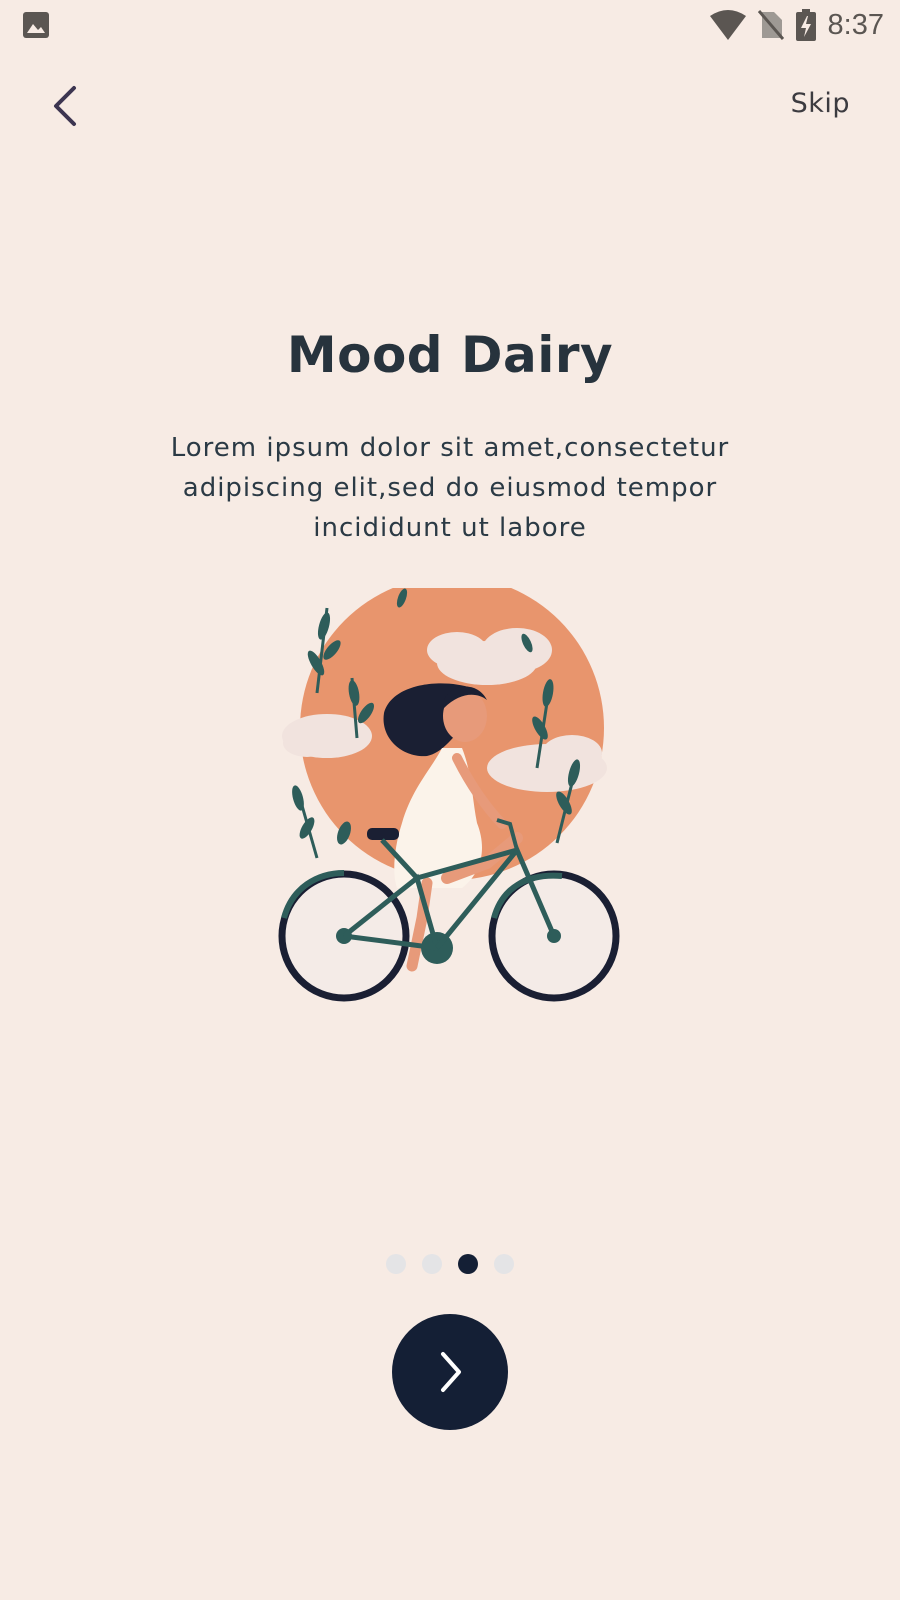  I want to click on status-icons: 8:37, so click(796, 25).